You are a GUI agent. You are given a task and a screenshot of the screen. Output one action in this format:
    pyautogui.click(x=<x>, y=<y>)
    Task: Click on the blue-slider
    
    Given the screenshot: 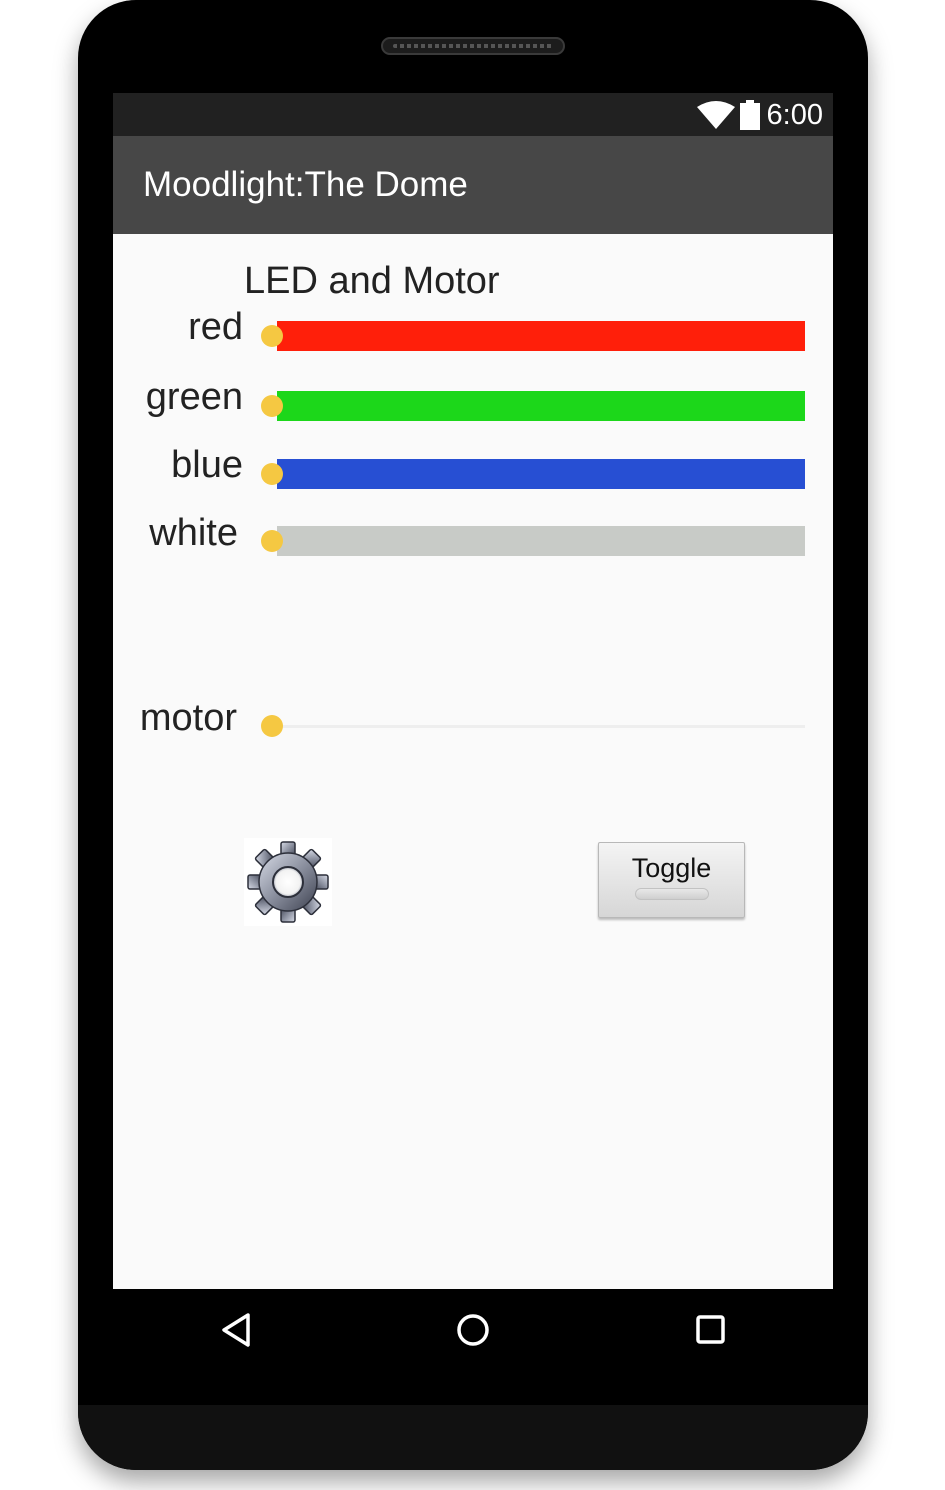 What is the action you would take?
    pyautogui.click(x=533, y=474)
    